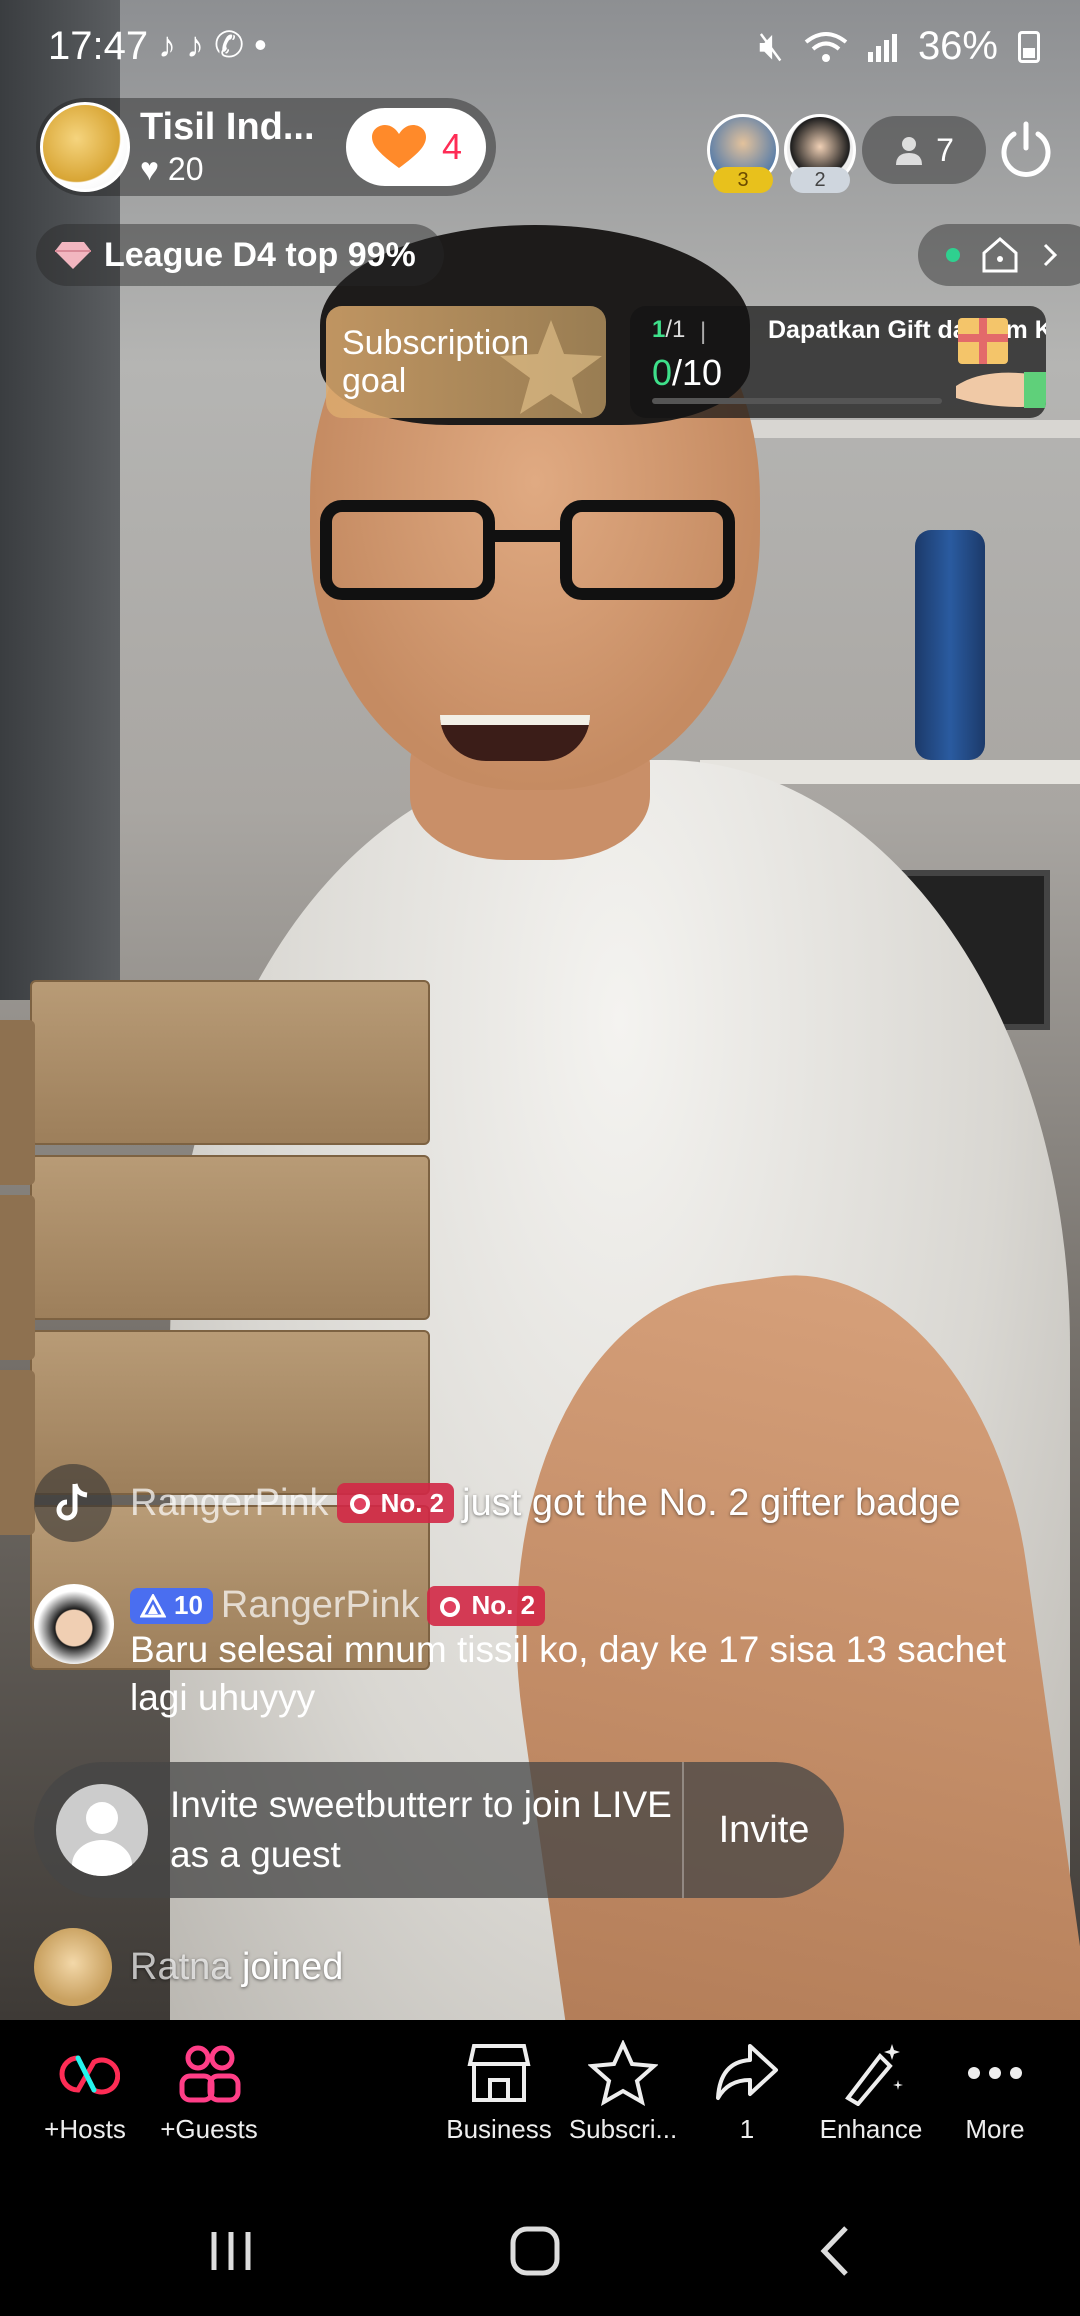  I want to click on heart-icon, so click(398, 146).